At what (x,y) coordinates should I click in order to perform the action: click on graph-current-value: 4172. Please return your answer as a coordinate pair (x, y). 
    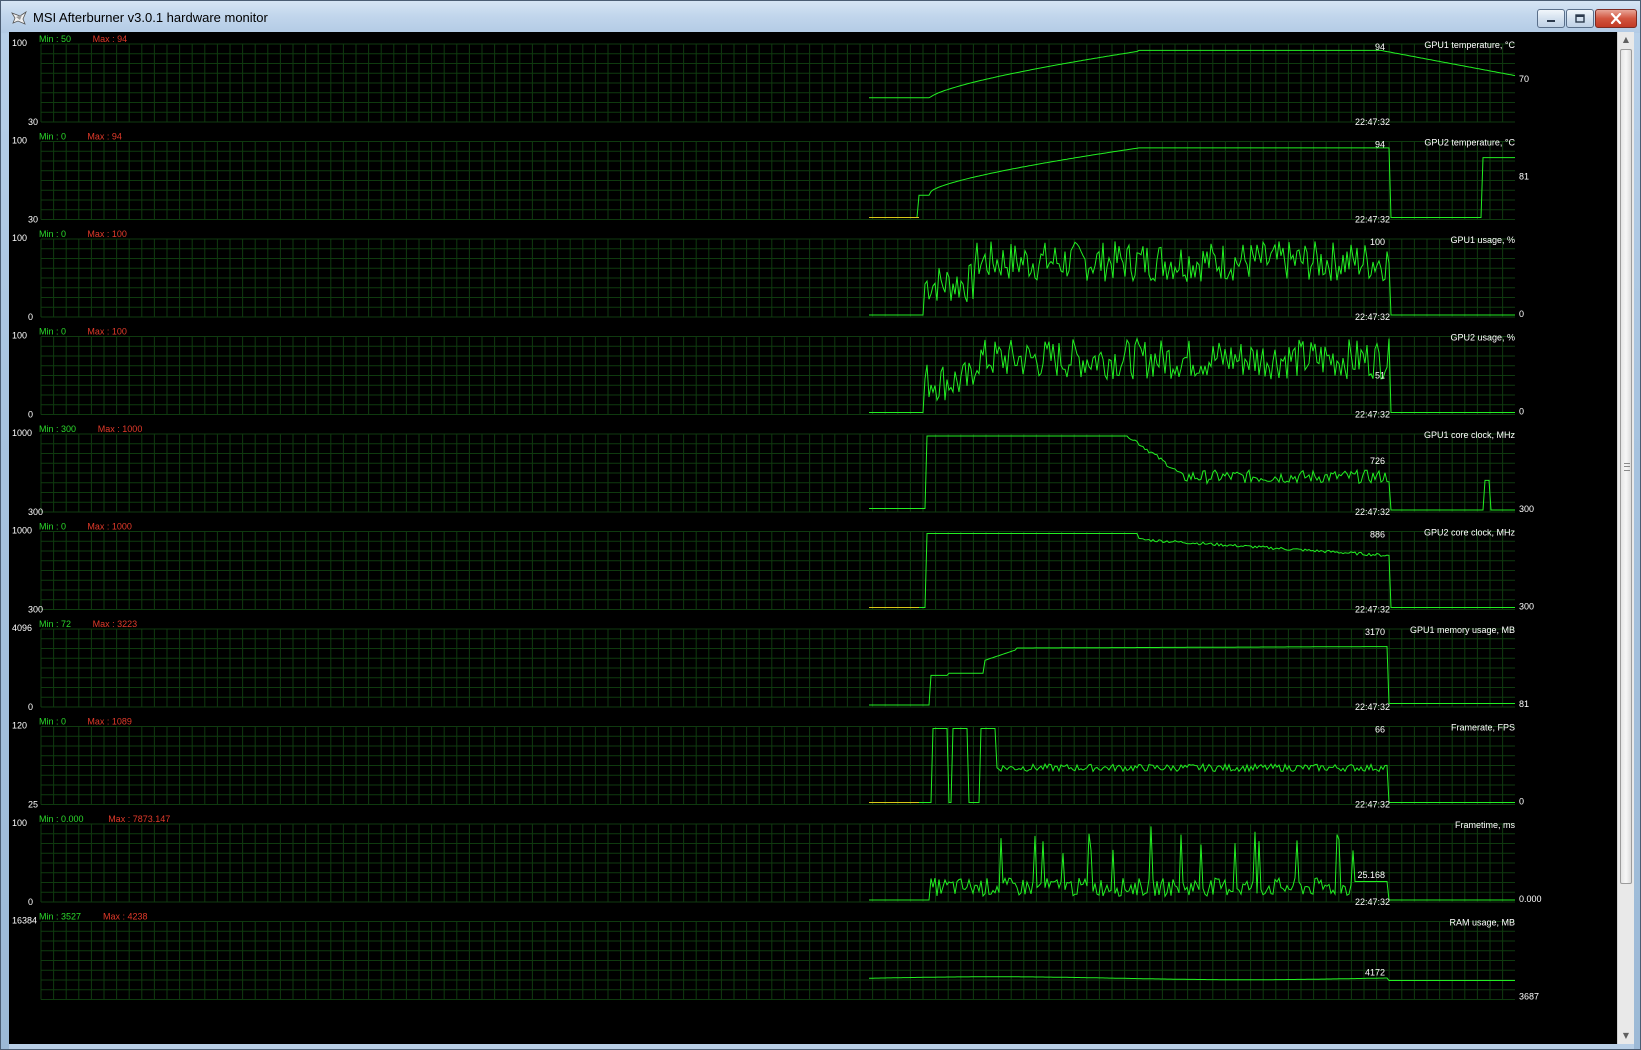
    Looking at the image, I should click on (1375, 973).